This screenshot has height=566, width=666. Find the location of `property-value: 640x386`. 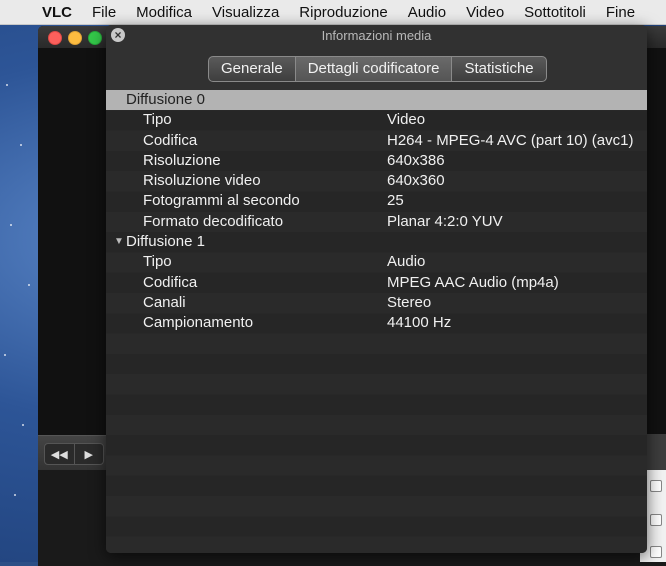

property-value: 640x386 is located at coordinates (416, 160).